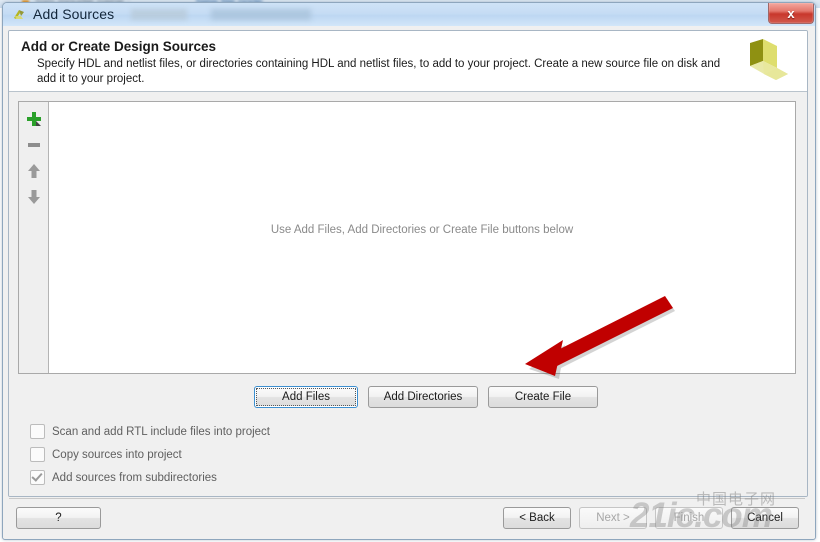  I want to click on create-file-button-wrap: Create File, so click(543, 397).